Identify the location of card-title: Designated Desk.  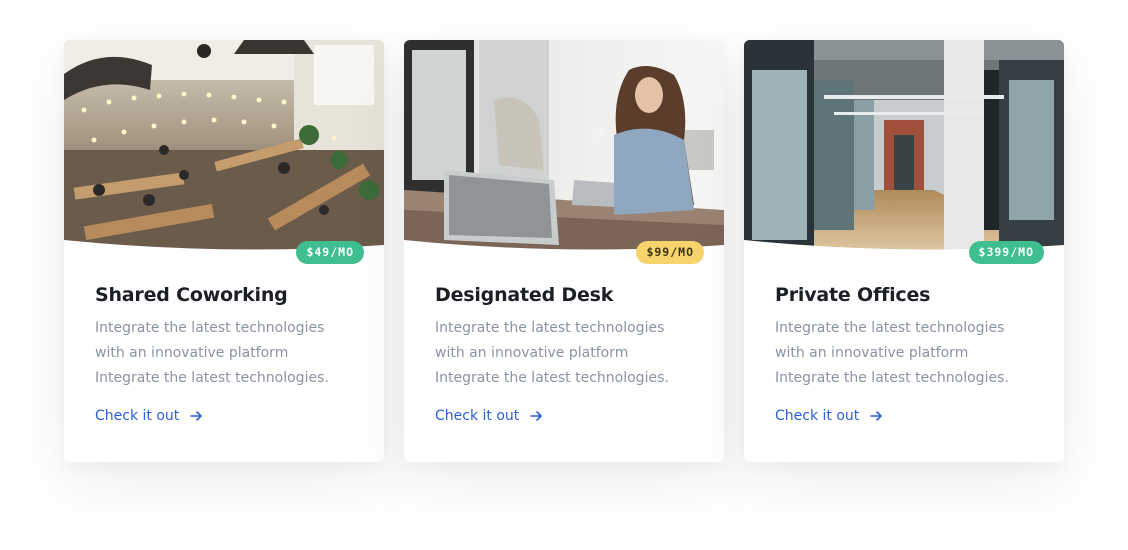
(524, 295).